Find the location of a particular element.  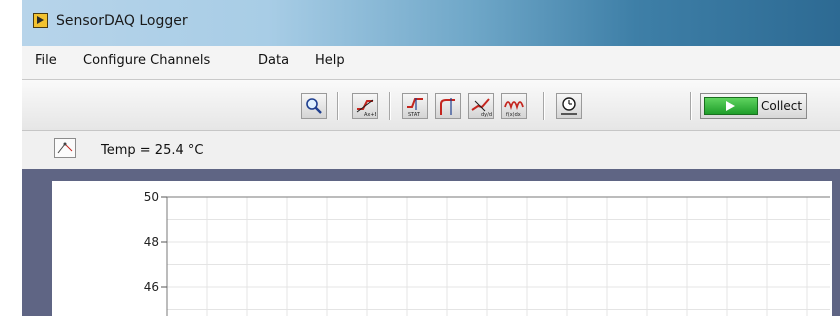

statistics-button: STAT is located at coordinates (415, 106).